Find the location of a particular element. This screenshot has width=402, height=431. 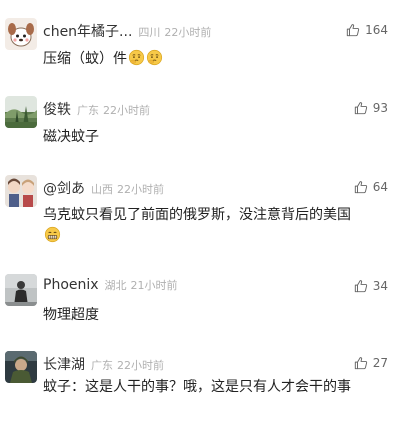

comment-meta: @剑あ 山西 22小时前 is located at coordinates (103, 188).